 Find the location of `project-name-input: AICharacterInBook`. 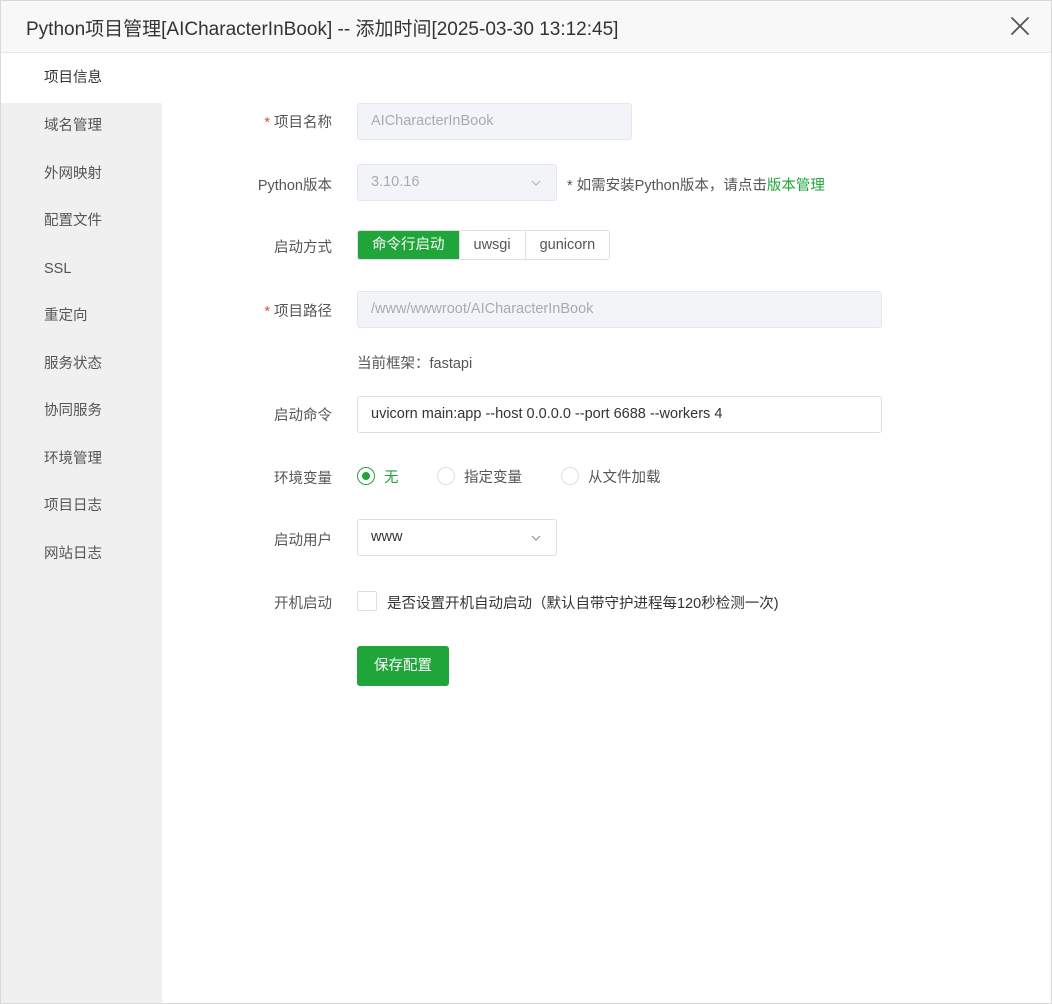

project-name-input: AICharacterInBook is located at coordinates (494, 121).